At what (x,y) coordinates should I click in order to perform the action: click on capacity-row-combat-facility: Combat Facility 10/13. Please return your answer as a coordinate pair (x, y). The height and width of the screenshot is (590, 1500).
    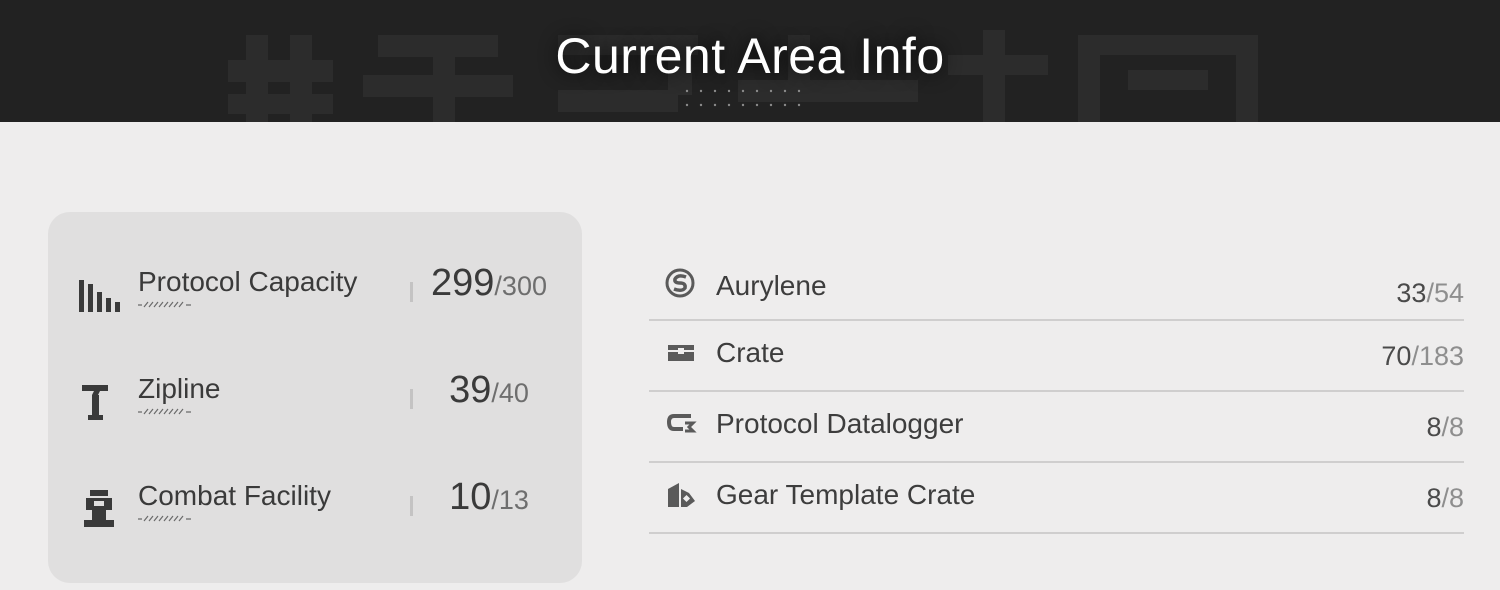
    Looking at the image, I should click on (315, 506).